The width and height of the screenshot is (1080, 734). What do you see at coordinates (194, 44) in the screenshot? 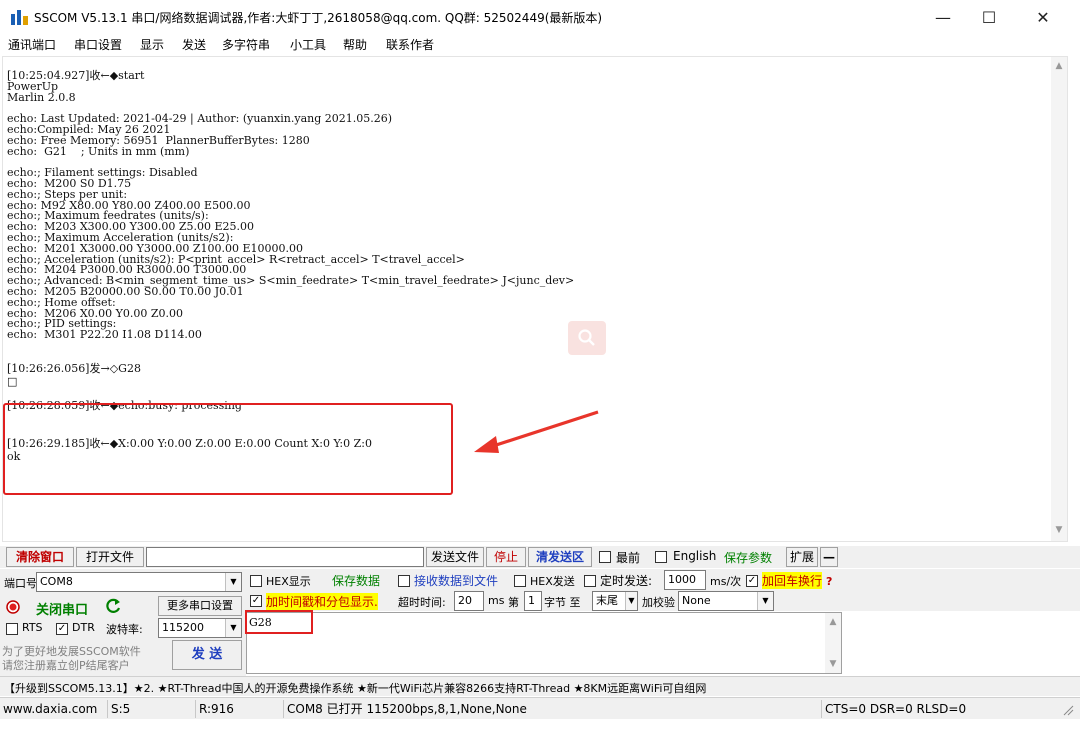
I see `menu-send: 发送` at bounding box center [194, 44].